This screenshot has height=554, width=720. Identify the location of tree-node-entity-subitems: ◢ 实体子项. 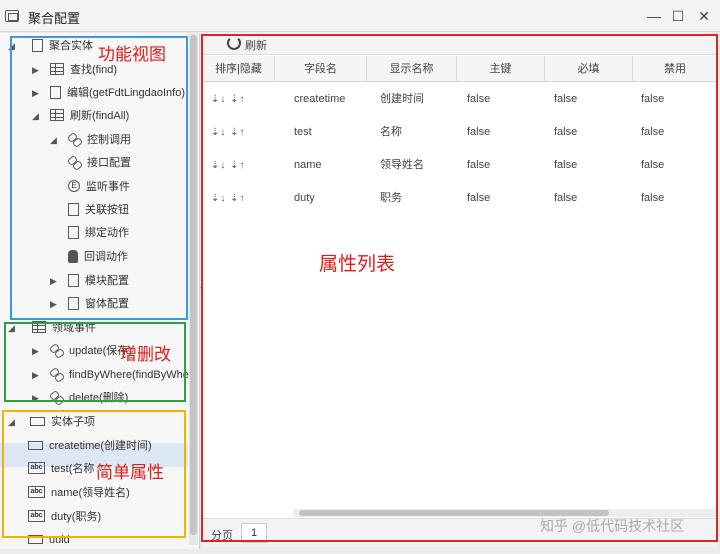
(51, 422).